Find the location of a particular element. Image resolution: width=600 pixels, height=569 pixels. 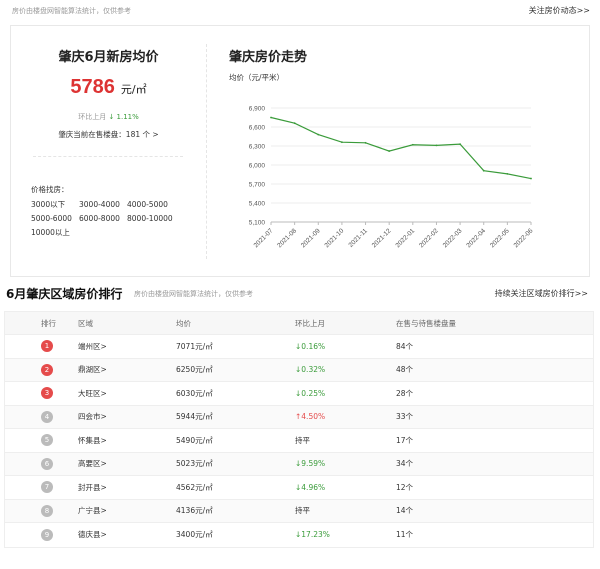

x-tick-label: 2021-07 is located at coordinates (264, 238).